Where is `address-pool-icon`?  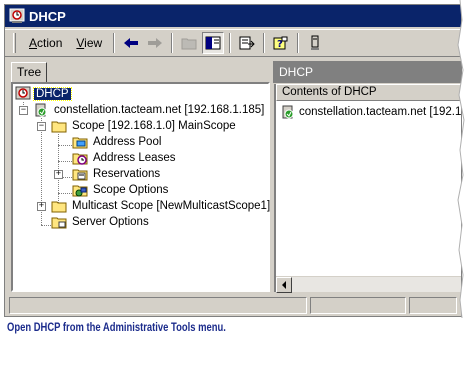
address-pool-icon is located at coordinates (80, 143).